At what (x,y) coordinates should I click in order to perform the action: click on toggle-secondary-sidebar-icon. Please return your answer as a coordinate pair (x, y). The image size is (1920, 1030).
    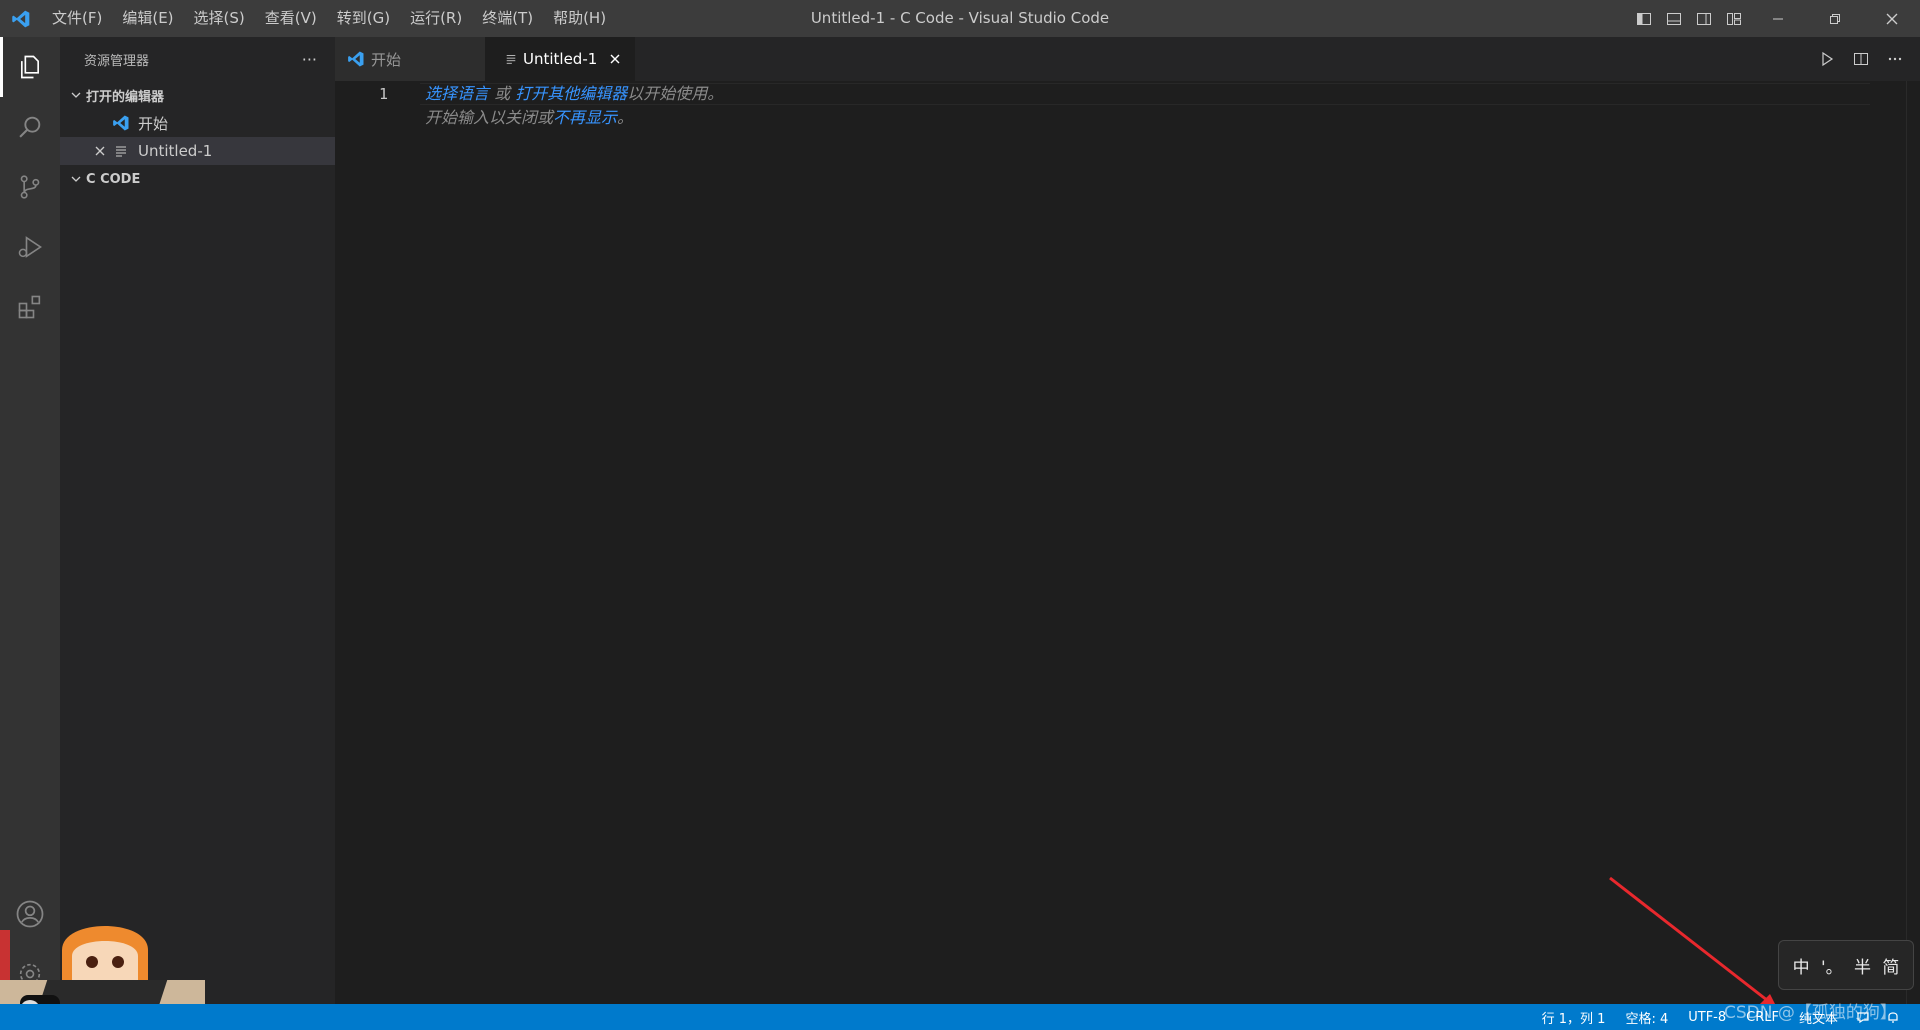
    Looking at the image, I should click on (1704, 18).